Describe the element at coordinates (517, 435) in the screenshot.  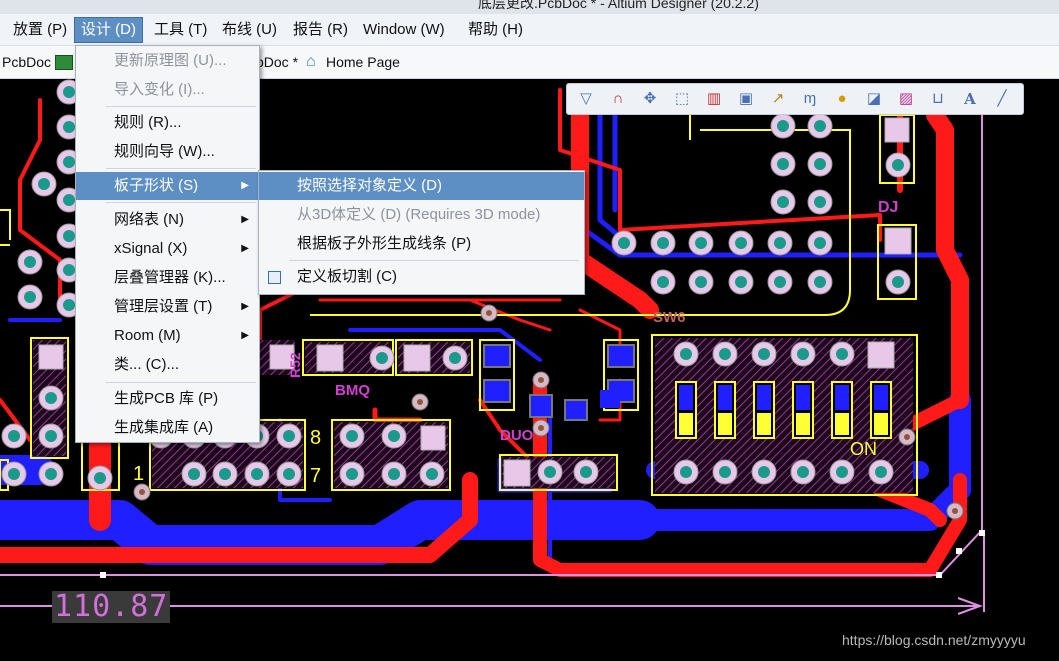
I see `label-duo: DUO` at that location.